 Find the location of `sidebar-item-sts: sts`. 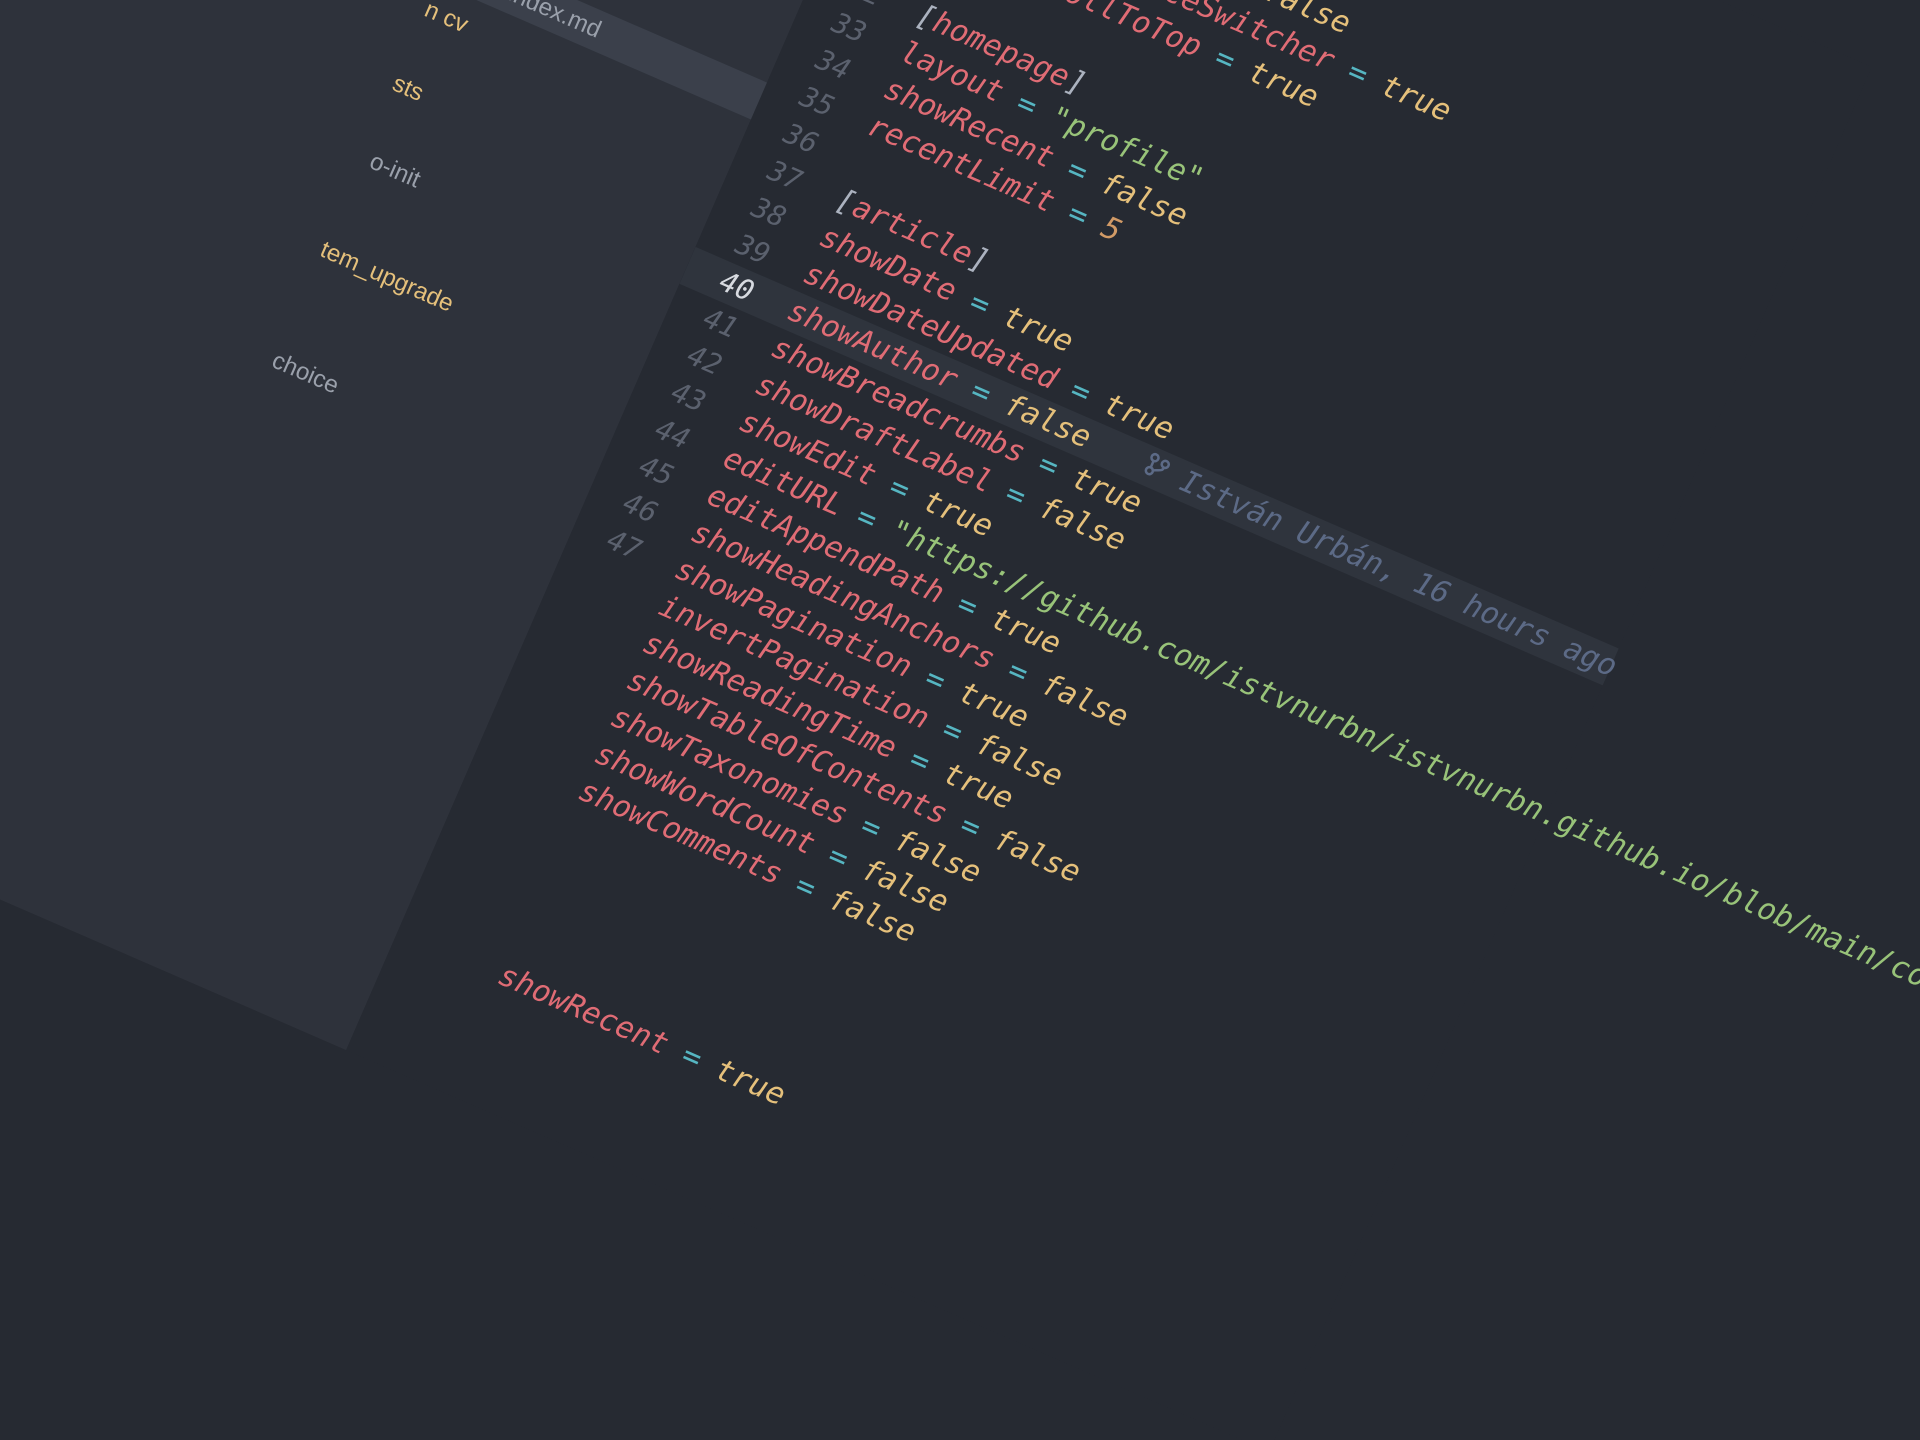

sidebar-item-sts: sts is located at coordinates (408, 88).